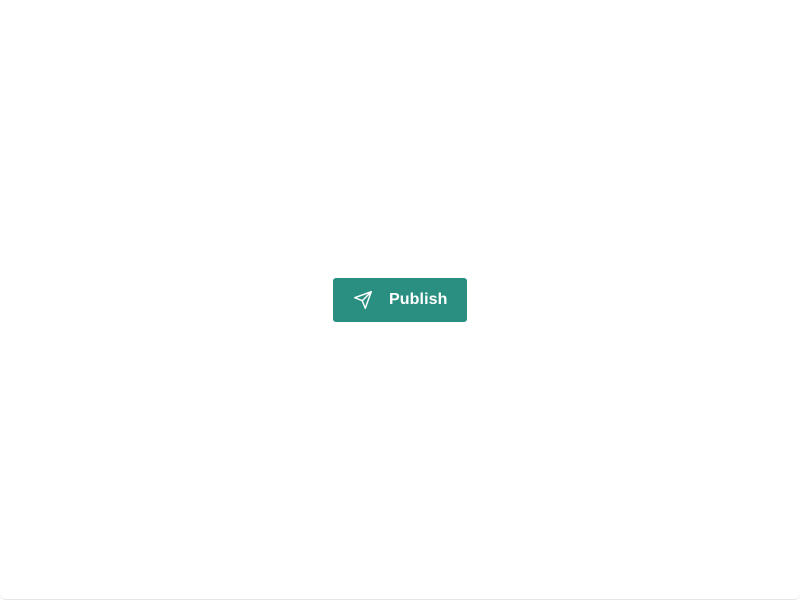  What do you see at coordinates (363, 300) in the screenshot?
I see `send-icon` at bounding box center [363, 300].